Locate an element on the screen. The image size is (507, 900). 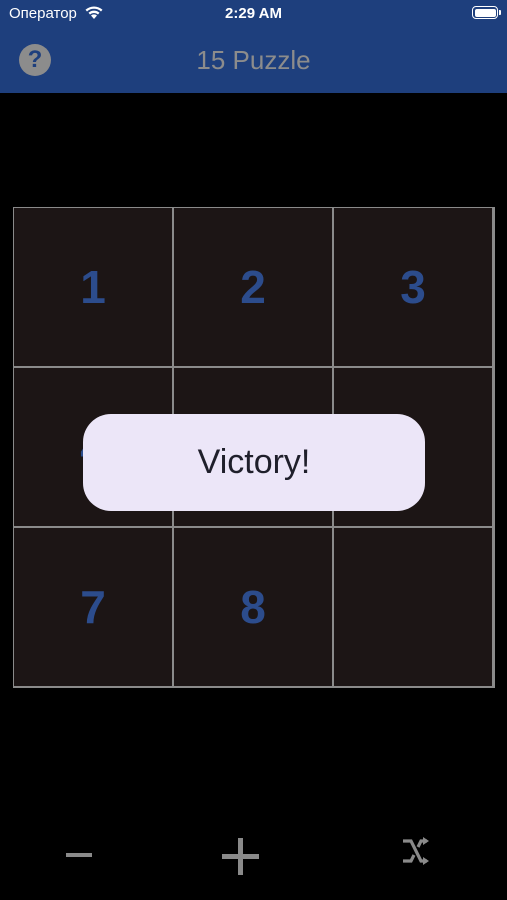
shuffle-icon is located at coordinates (416, 851).